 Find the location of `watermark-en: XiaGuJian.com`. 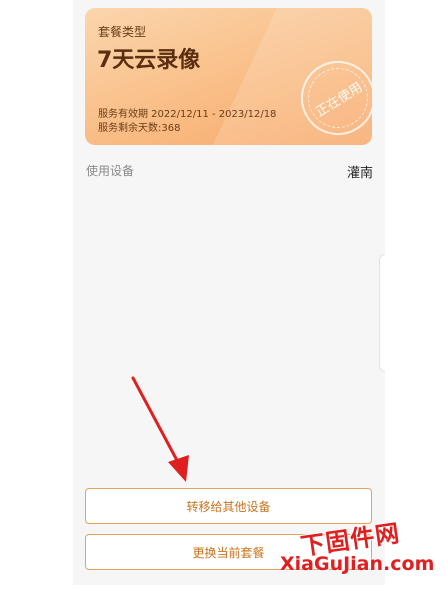

watermark-en: XiaGuJian.com is located at coordinates (357, 564).